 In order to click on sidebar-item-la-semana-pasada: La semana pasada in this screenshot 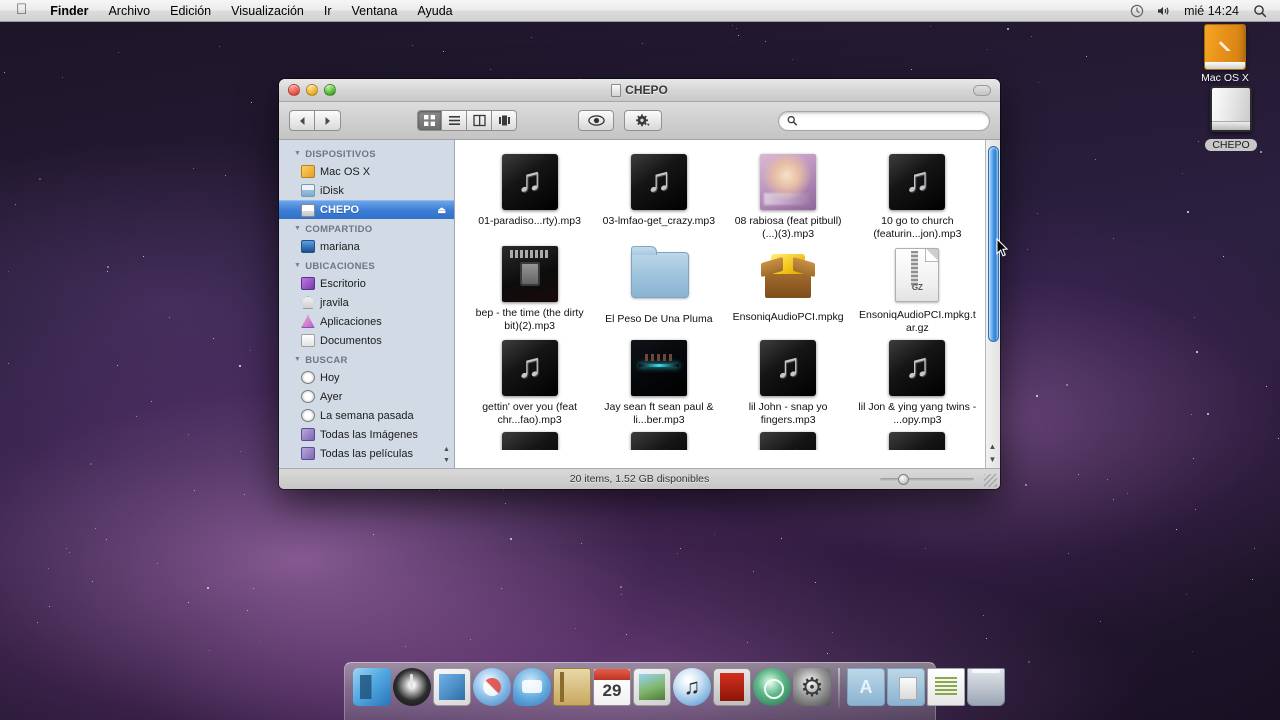, I will do `click(366, 415)`.